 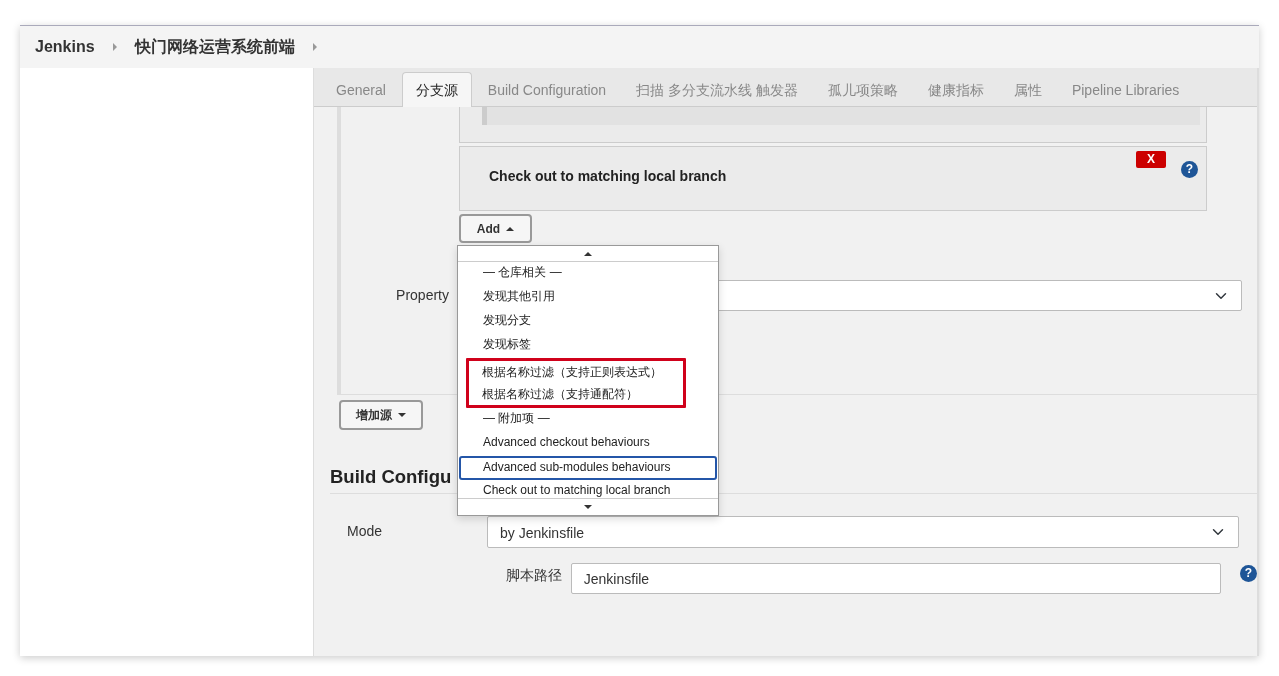 What do you see at coordinates (863, 532) in the screenshot?
I see `mode-select: by Jenkinsfile` at bounding box center [863, 532].